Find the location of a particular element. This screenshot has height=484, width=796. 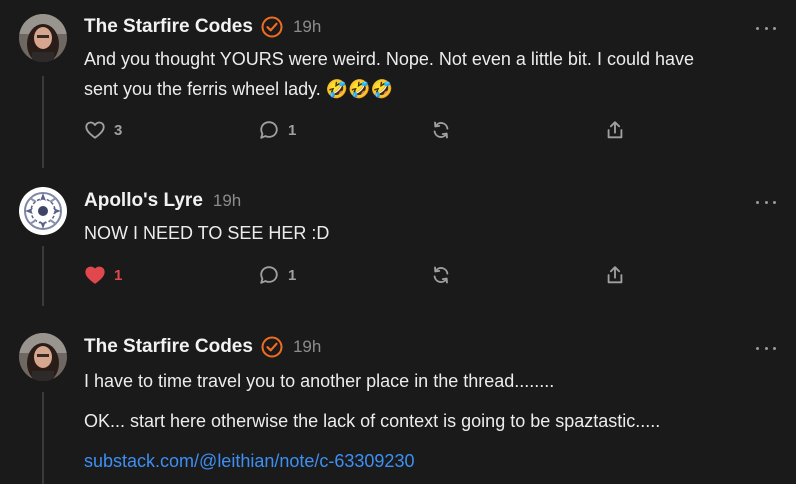

comment-actions: 1 1 is located at coordinates (364, 276).